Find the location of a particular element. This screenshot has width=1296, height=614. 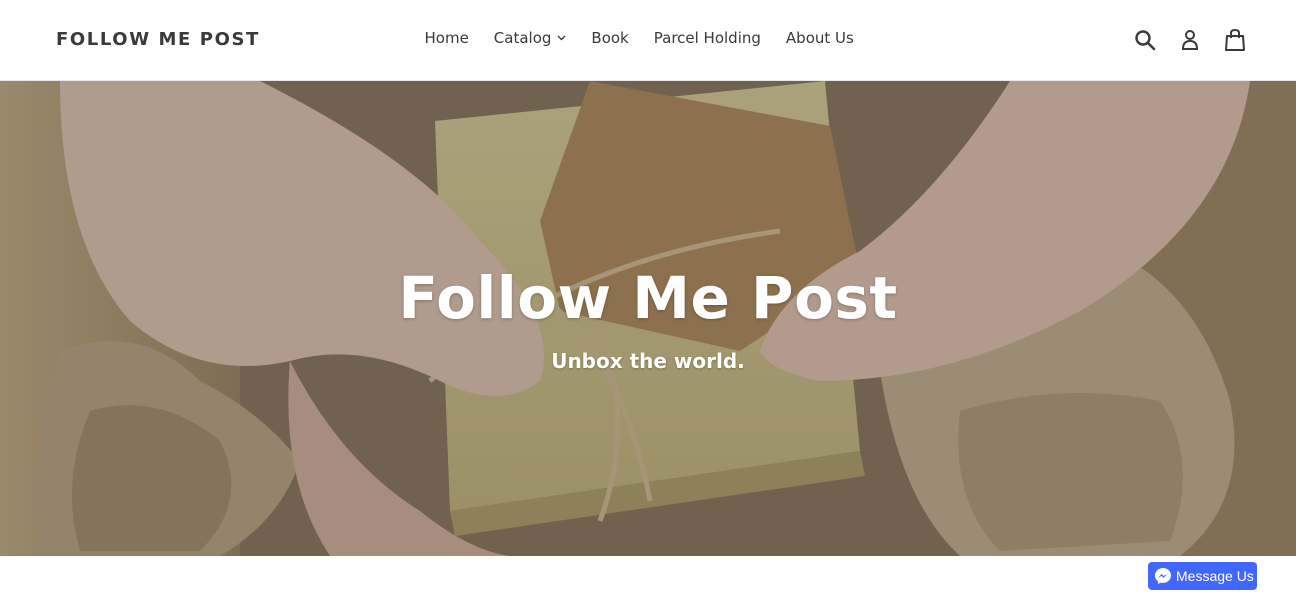

nav-home-label: Home is located at coordinates (446, 38).